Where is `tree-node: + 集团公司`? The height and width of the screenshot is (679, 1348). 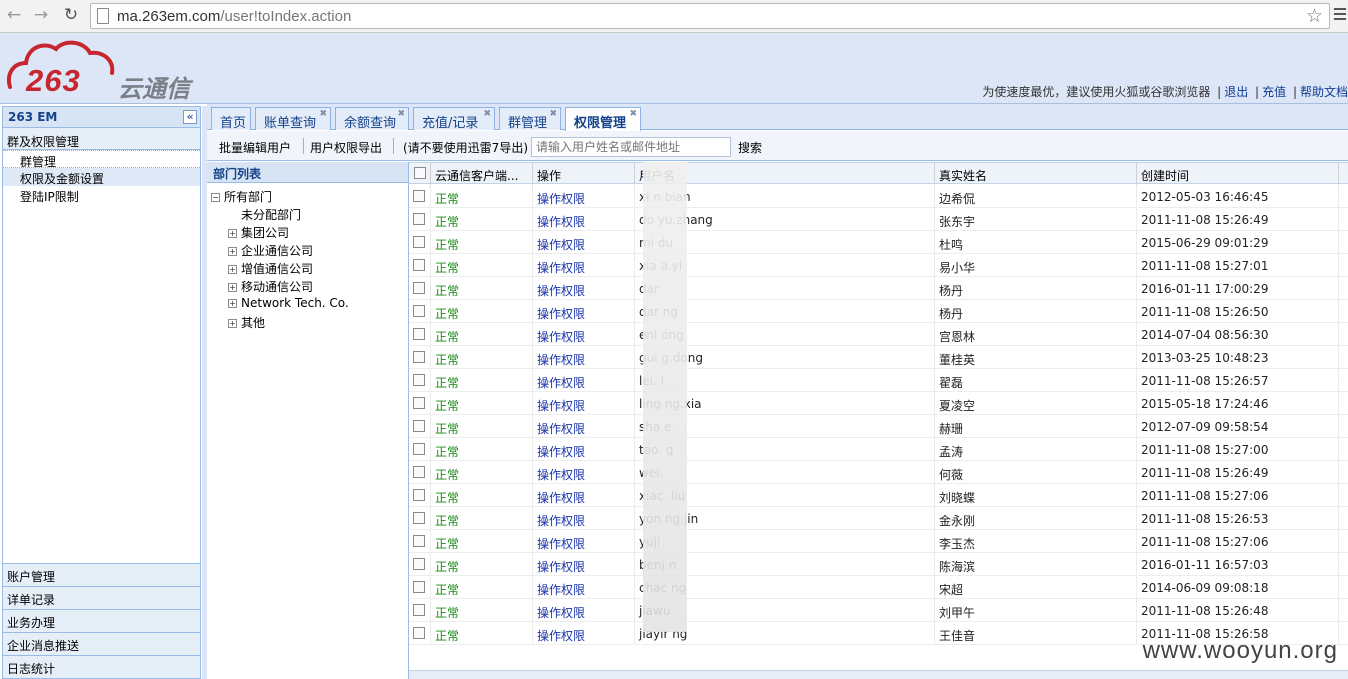 tree-node: + 集团公司 is located at coordinates (258, 232).